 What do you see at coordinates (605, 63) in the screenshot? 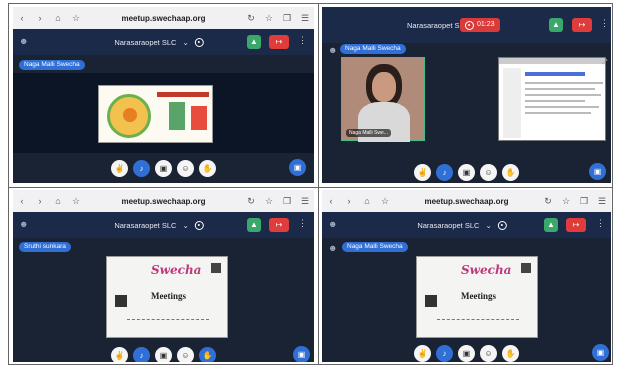
I see `fullscreen-icon: ⤢` at bounding box center [605, 63].